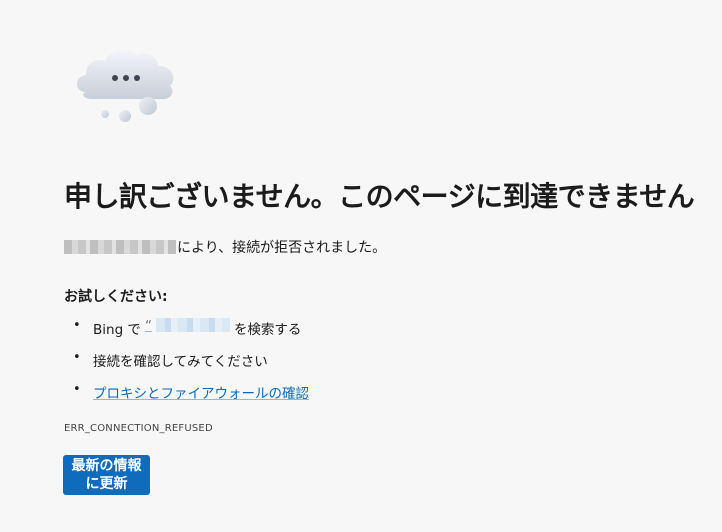  I want to click on refresh-button: 最新の情報に更新, so click(106, 475).